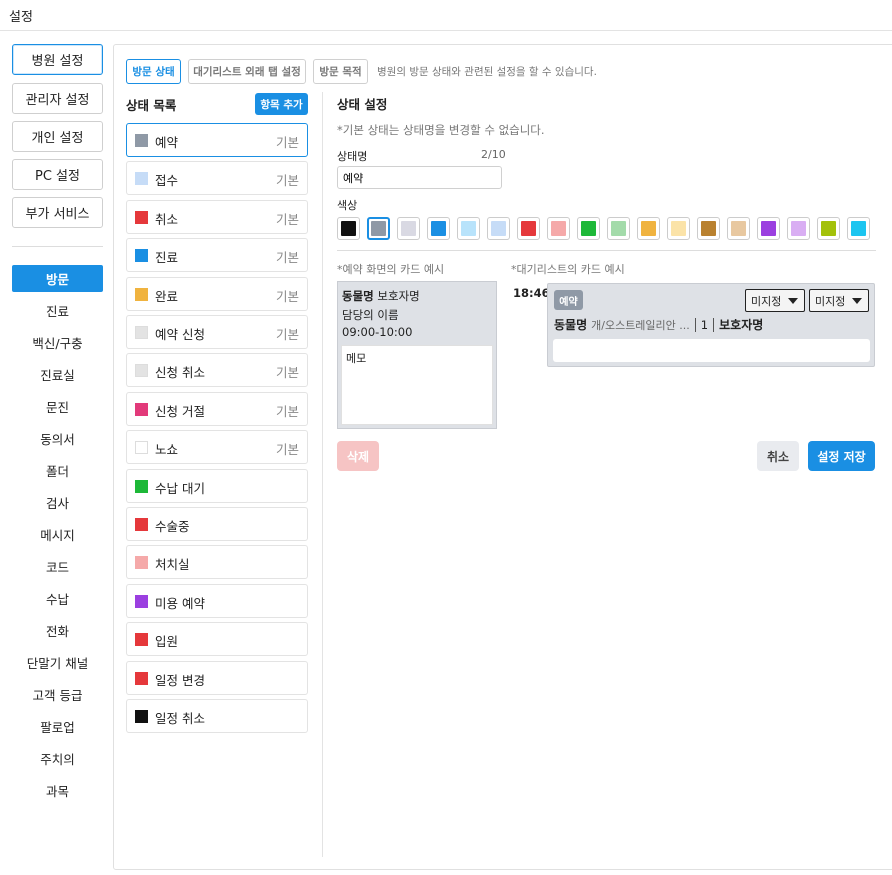 The width and height of the screenshot is (892, 875). I want to click on status-label: 수술중, so click(172, 526).